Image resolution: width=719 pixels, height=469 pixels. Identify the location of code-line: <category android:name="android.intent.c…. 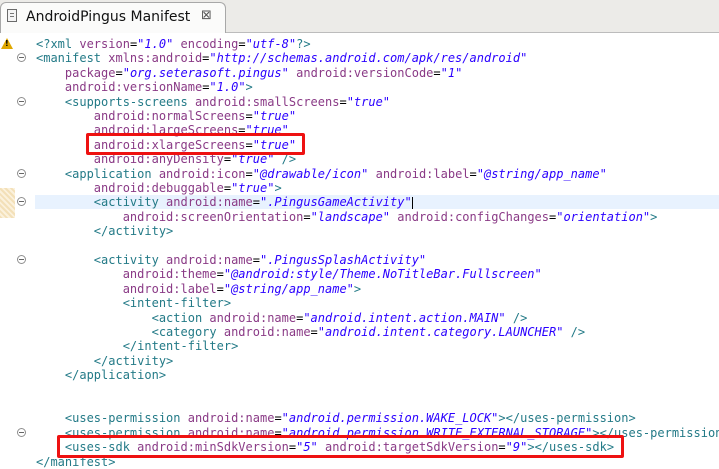
(311, 332).